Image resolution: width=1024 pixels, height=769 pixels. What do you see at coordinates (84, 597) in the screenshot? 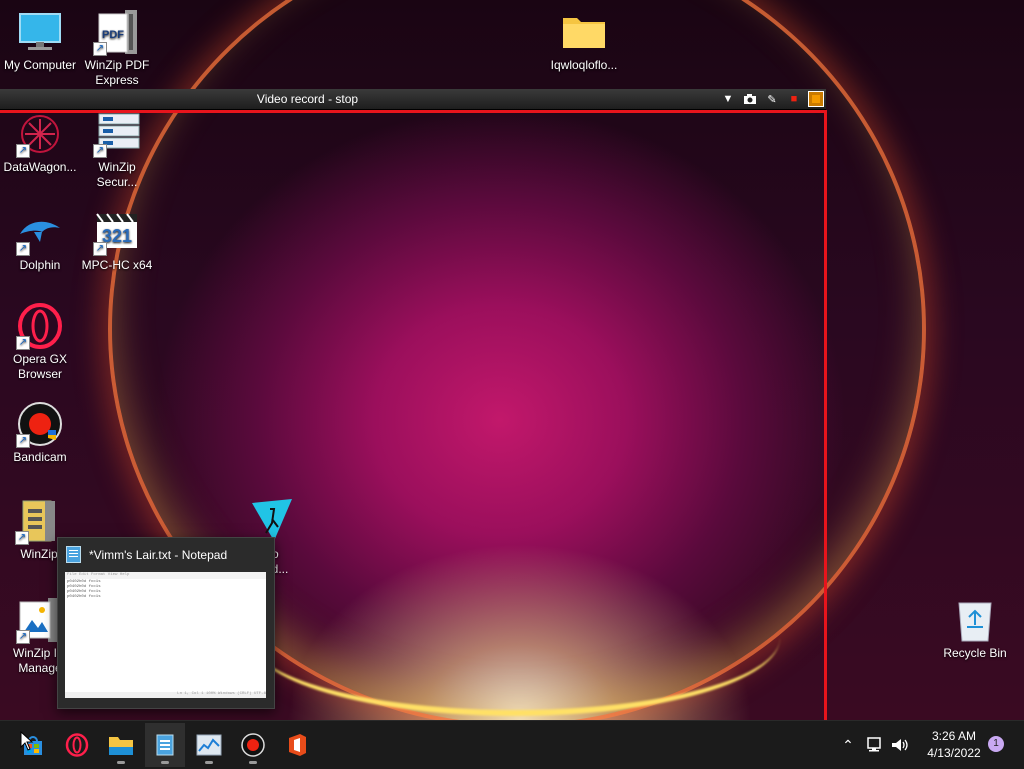
I see `thumbnail-line: p0402h0d fcc1s` at bounding box center [84, 597].